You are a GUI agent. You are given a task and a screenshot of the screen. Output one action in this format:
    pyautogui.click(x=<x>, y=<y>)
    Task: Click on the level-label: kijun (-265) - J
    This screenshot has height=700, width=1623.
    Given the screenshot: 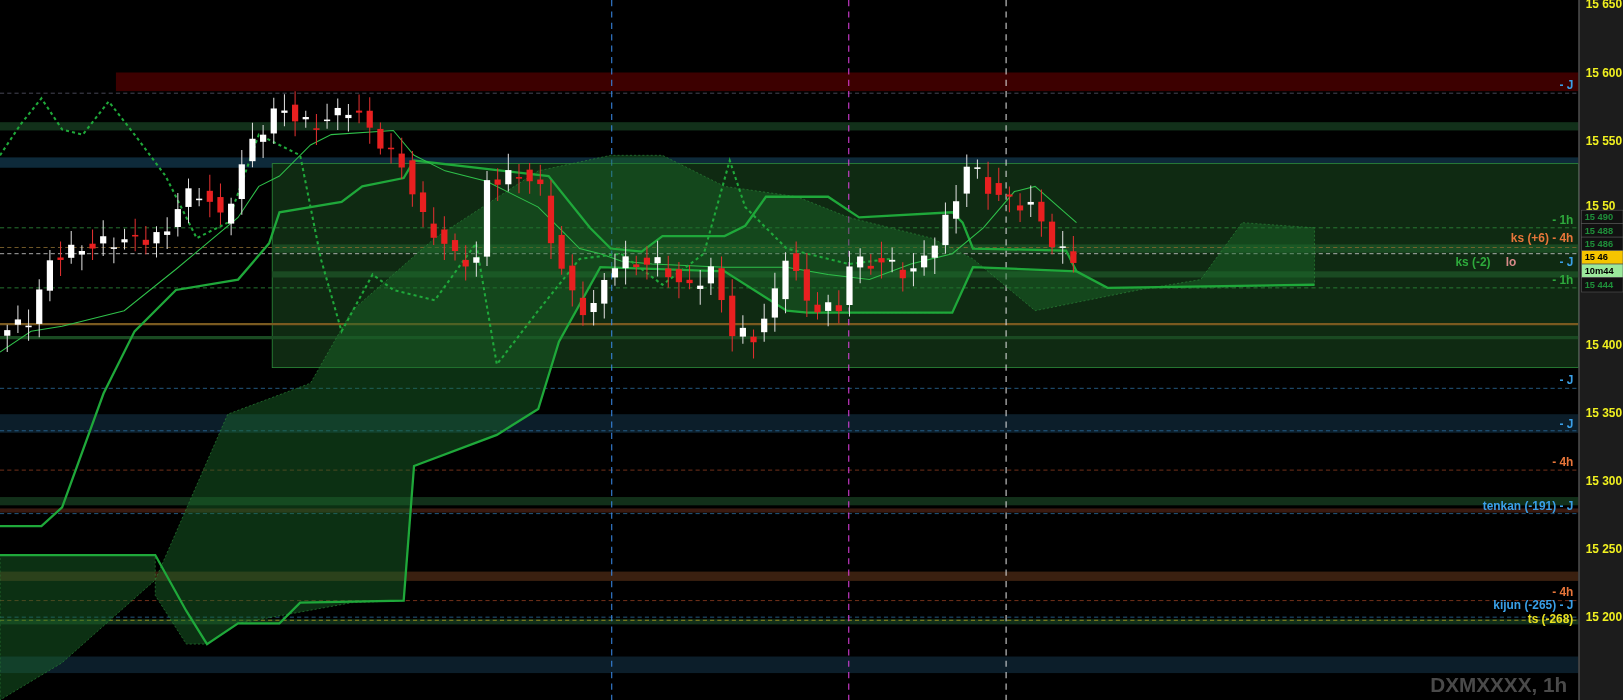 What is the action you would take?
    pyautogui.click(x=1533, y=604)
    